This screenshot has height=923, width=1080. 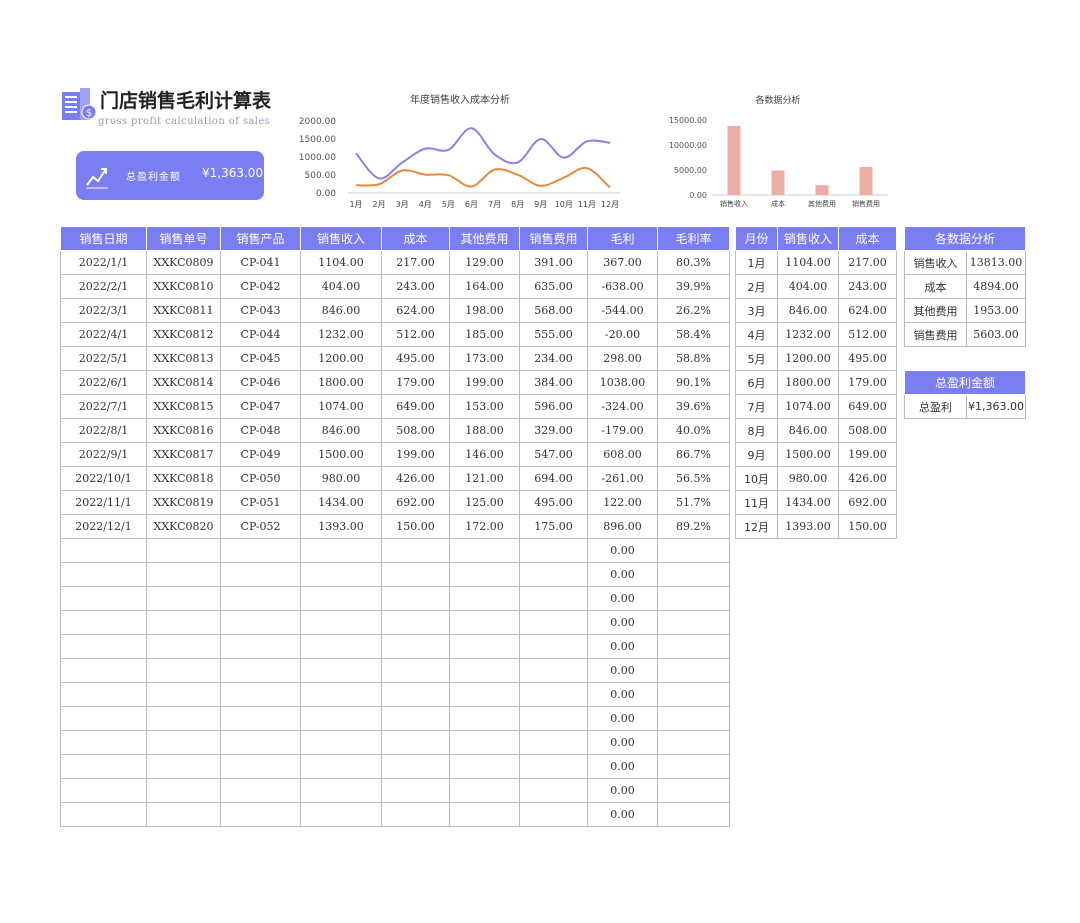 What do you see at coordinates (756, 334) in the screenshot?
I see `monthly-table-cell: 4月` at bounding box center [756, 334].